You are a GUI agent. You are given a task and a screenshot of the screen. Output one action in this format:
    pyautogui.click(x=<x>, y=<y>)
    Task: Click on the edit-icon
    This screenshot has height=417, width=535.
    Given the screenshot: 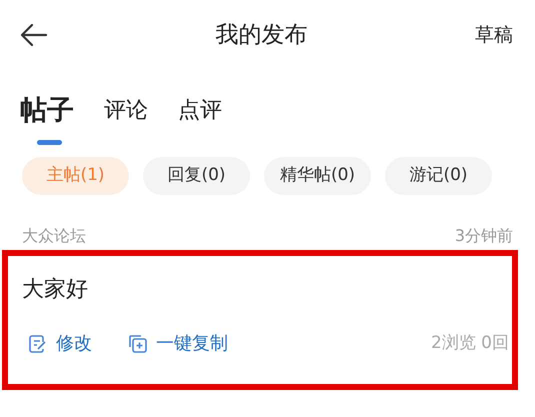 What is the action you would take?
    pyautogui.click(x=38, y=344)
    